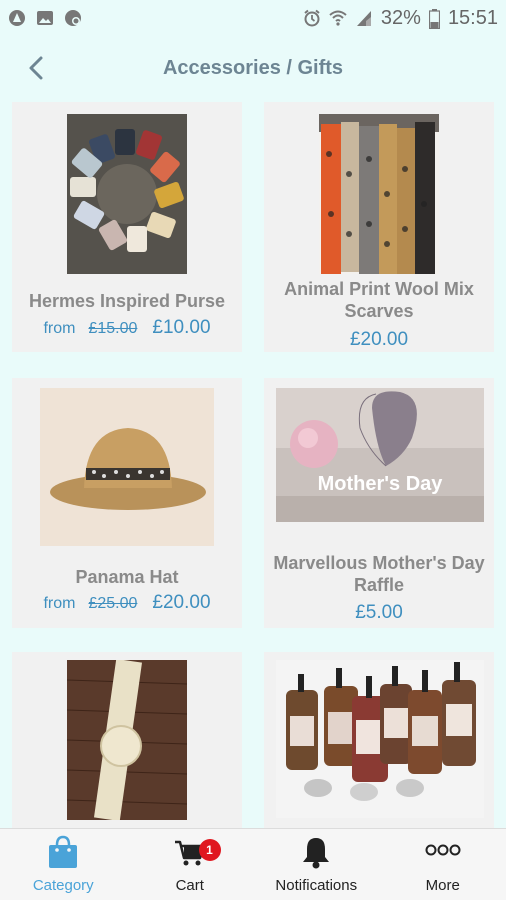 The image size is (506, 900). I want to click on messenger-icon, so click(73, 18).